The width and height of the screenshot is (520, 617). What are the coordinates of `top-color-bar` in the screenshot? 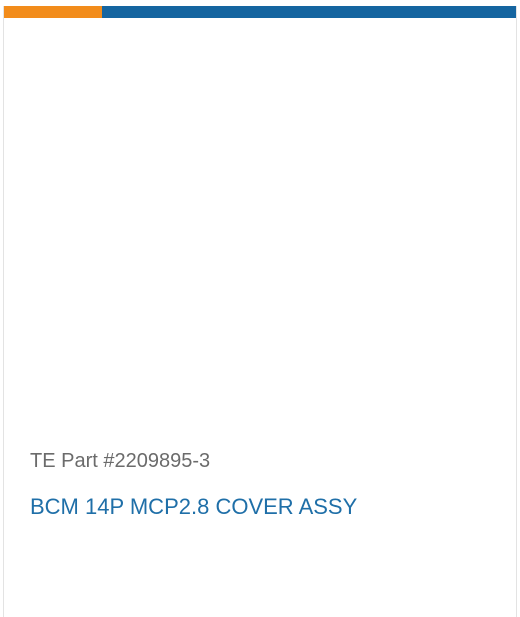 It's located at (260, 12).